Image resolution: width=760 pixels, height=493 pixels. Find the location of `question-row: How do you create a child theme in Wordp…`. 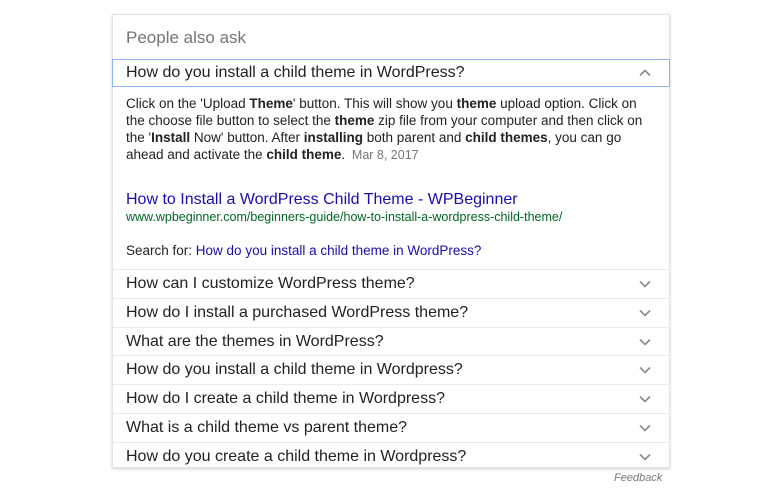

question-row: How do you create a child theme in Wordp… is located at coordinates (391, 456).